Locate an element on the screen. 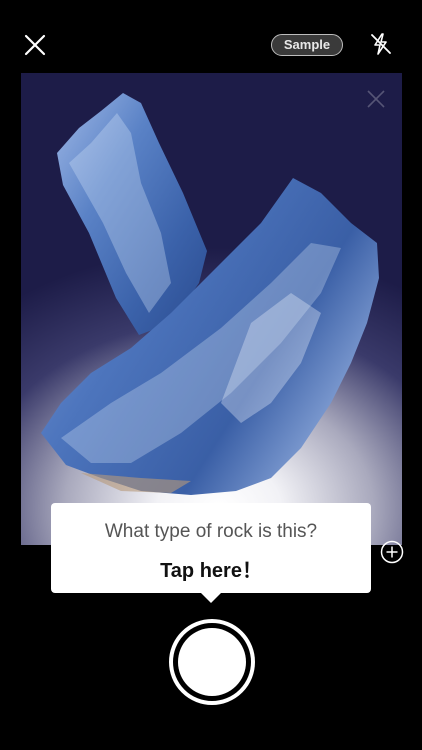 Image resolution: width=422 pixels, height=750 pixels. flash-toggle-button is located at coordinates (381, 44).